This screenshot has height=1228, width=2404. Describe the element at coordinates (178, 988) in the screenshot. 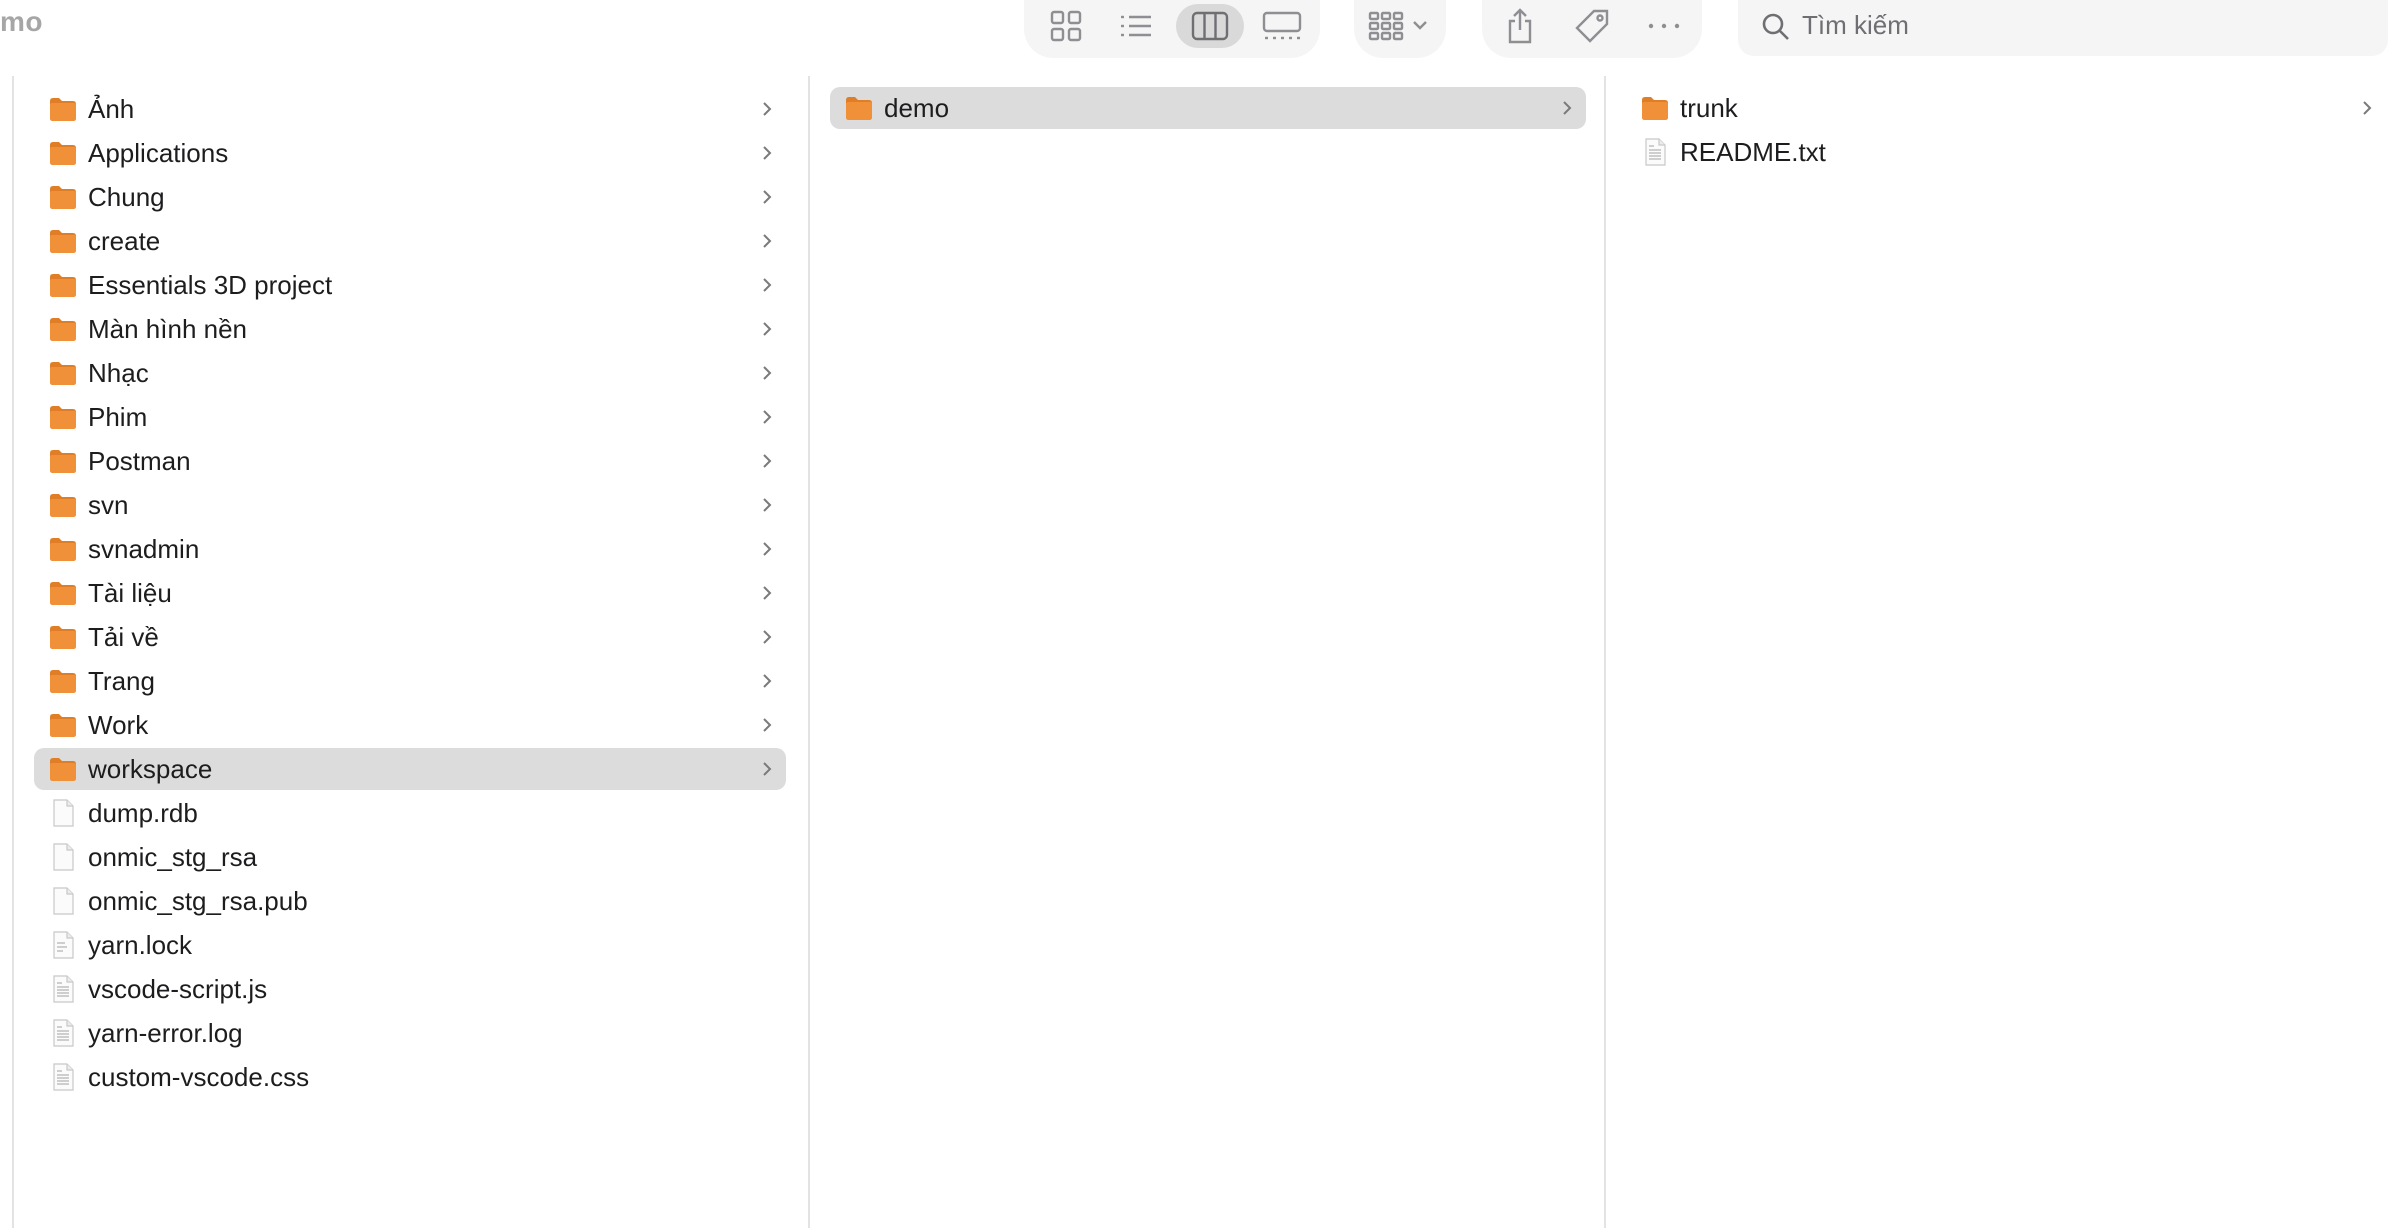

I see `item-name: vscode-script.js` at that location.